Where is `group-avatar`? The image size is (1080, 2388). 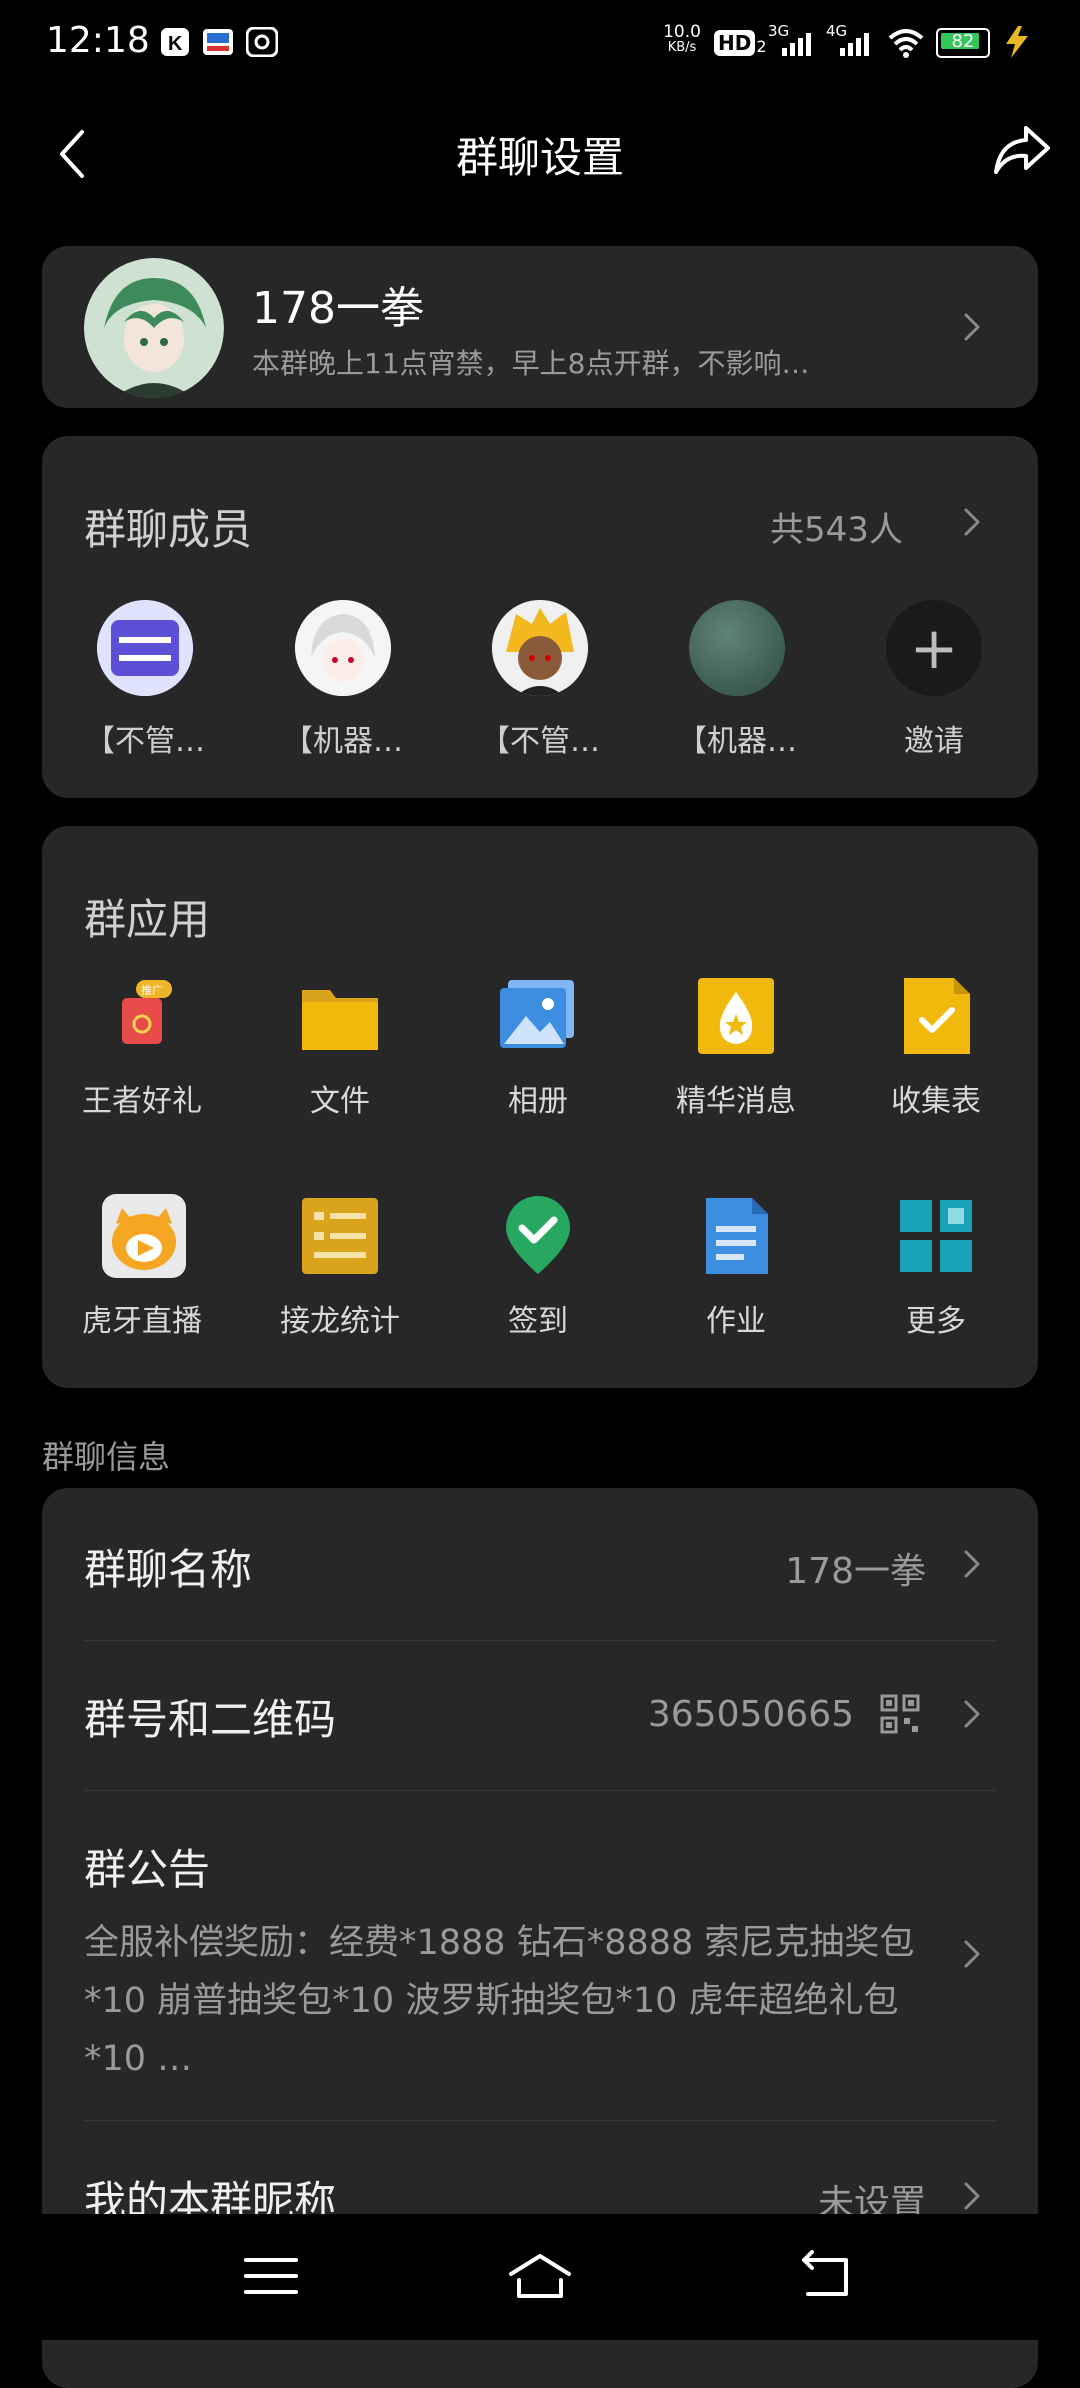
group-avatar is located at coordinates (154, 328).